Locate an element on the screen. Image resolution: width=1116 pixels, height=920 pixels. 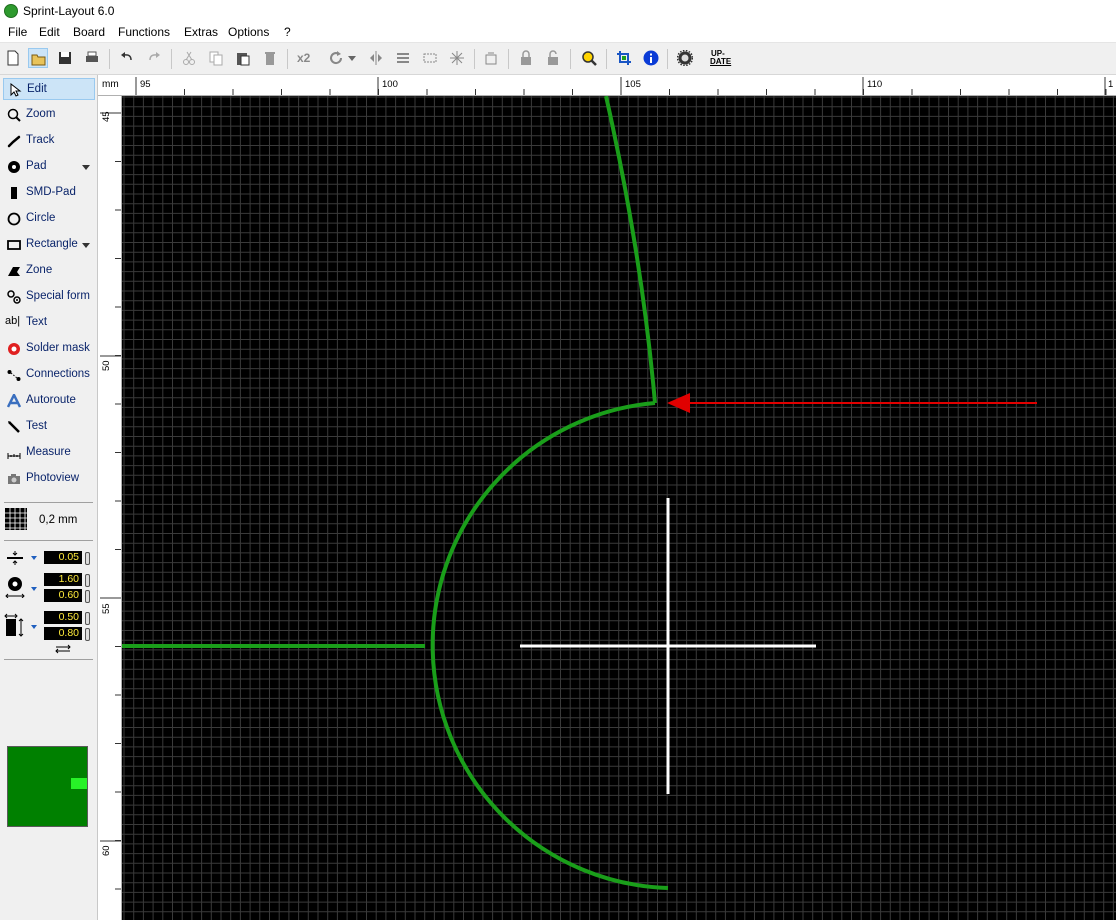
pad-outer-field: 1.60 is located at coordinates (63, 579).